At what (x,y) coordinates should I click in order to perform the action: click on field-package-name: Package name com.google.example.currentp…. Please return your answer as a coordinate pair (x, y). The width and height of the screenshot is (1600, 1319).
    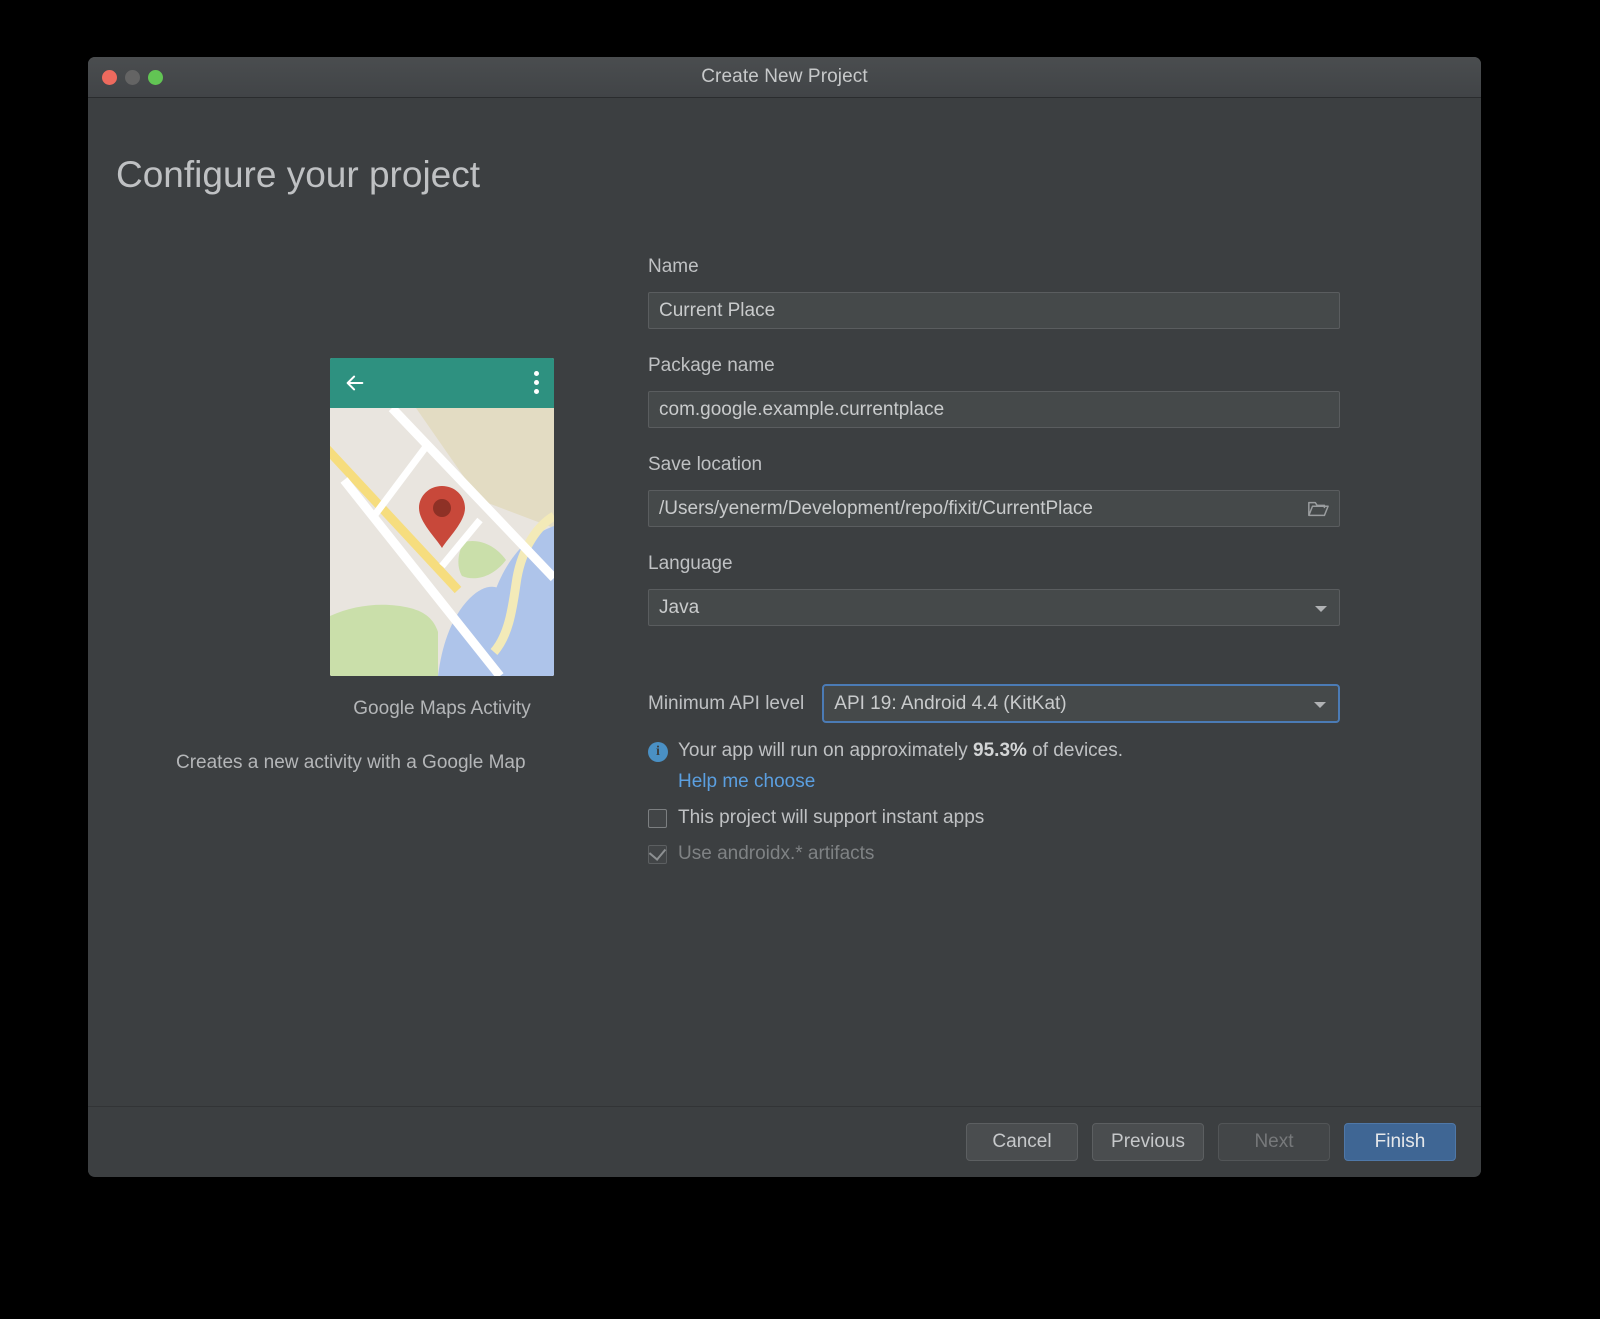
    Looking at the image, I should click on (994, 391).